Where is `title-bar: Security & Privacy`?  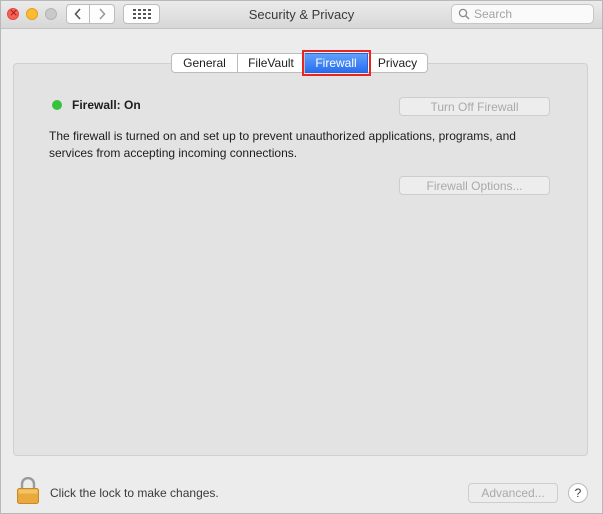 title-bar: Security & Privacy is located at coordinates (301, 15).